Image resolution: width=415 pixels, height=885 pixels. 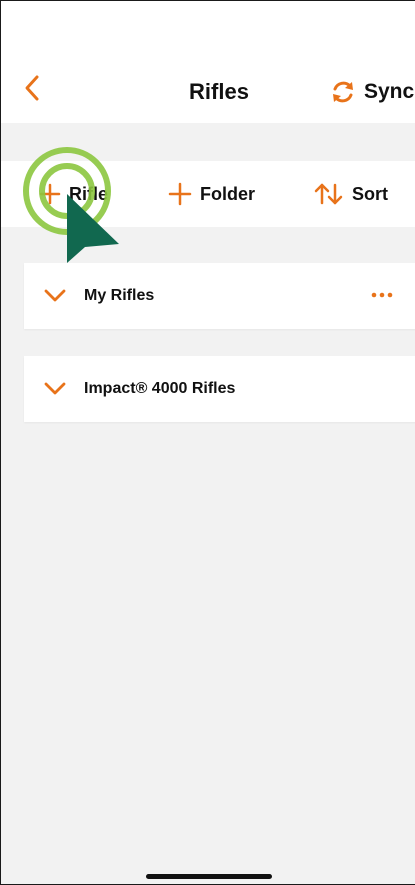 What do you see at coordinates (343, 92) in the screenshot?
I see `sync-icon` at bounding box center [343, 92].